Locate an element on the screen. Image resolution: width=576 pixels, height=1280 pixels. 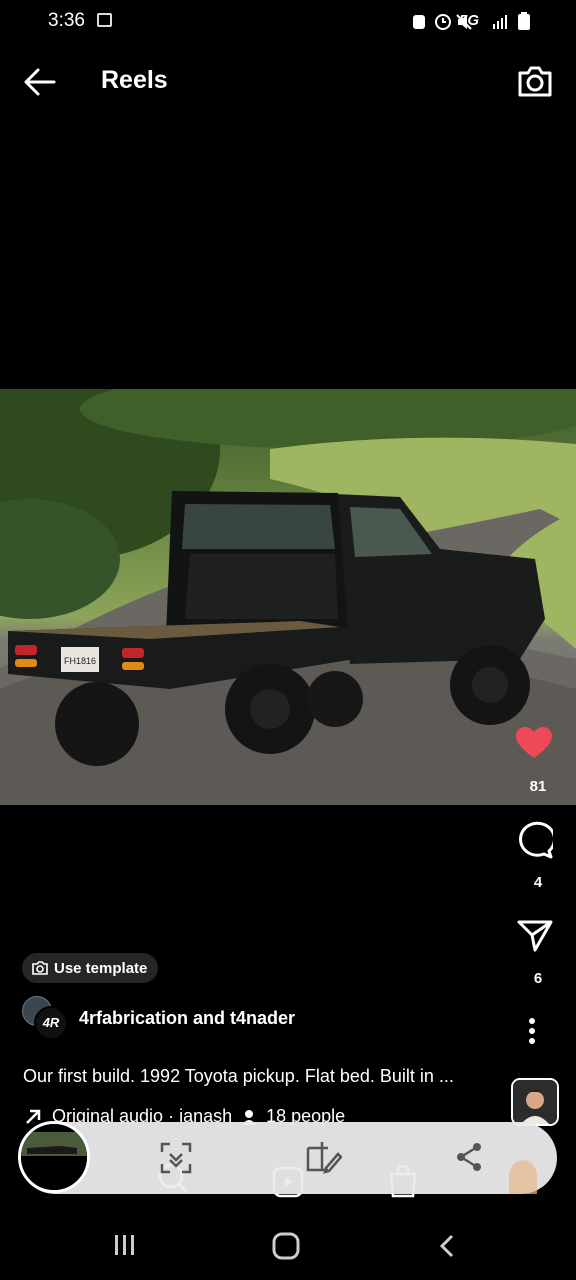
share-icon is located at coordinates (469, 1157).